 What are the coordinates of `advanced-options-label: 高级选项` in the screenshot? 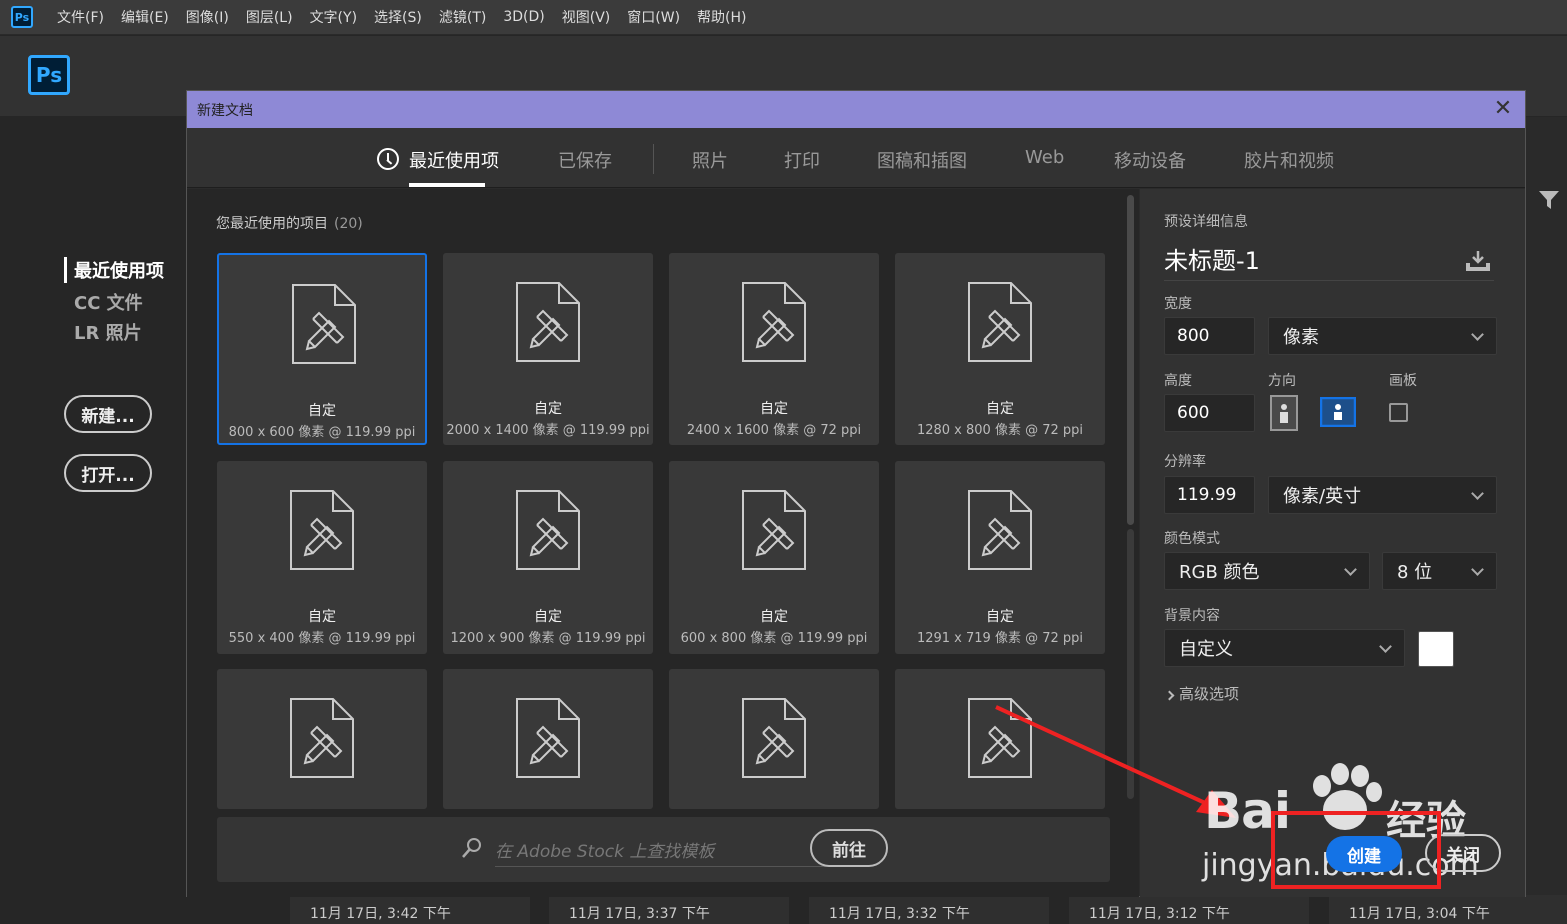 It's located at (1209, 694).